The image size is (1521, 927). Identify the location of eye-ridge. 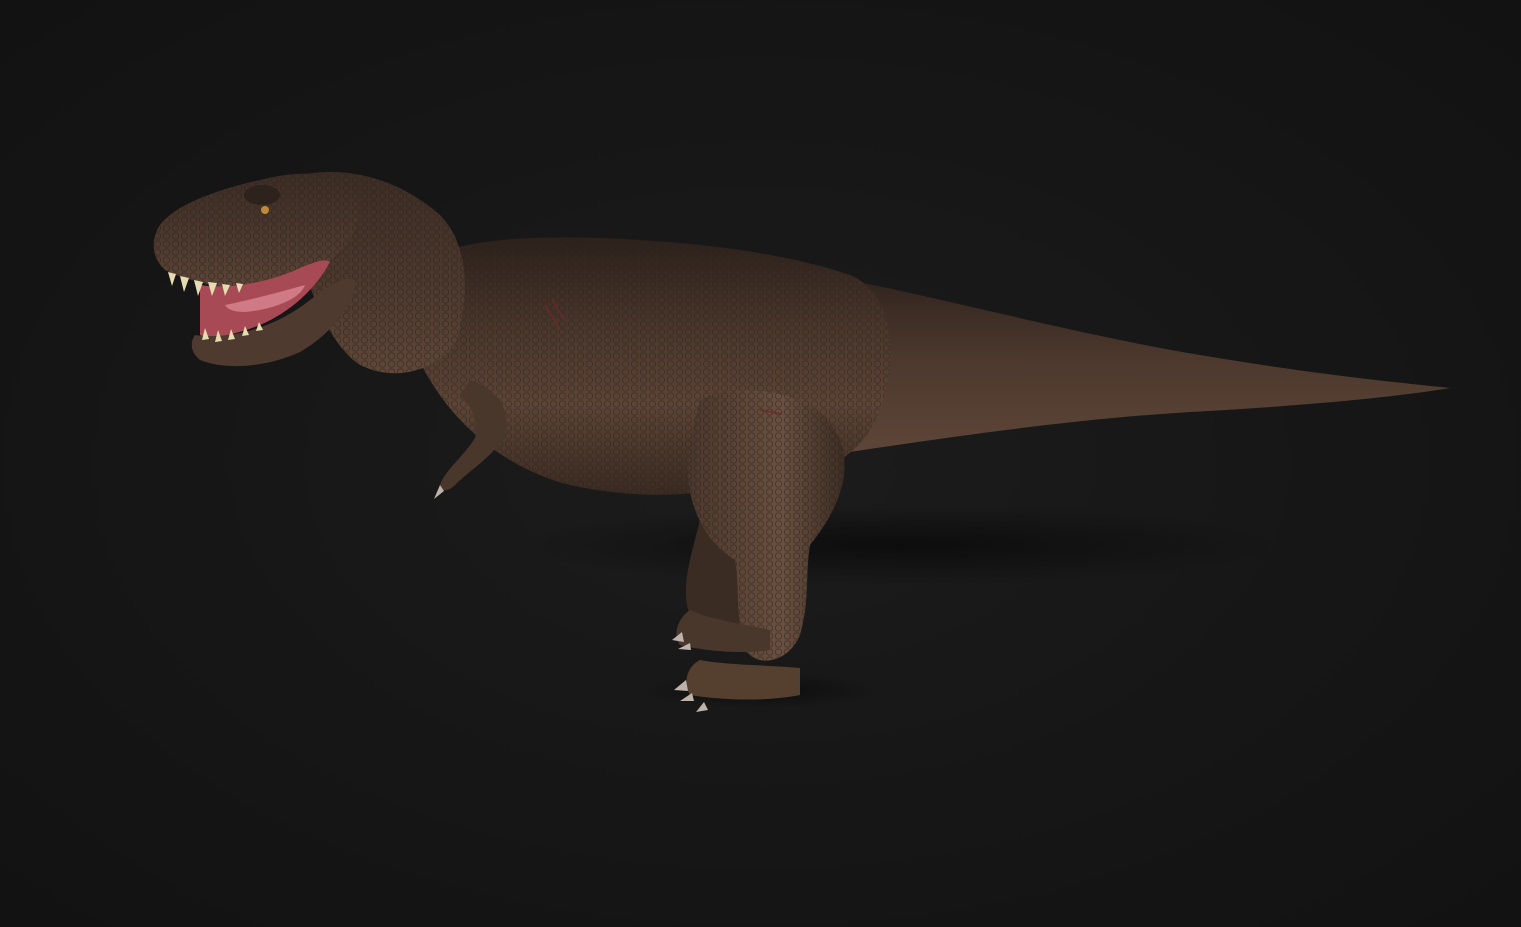
(262, 195).